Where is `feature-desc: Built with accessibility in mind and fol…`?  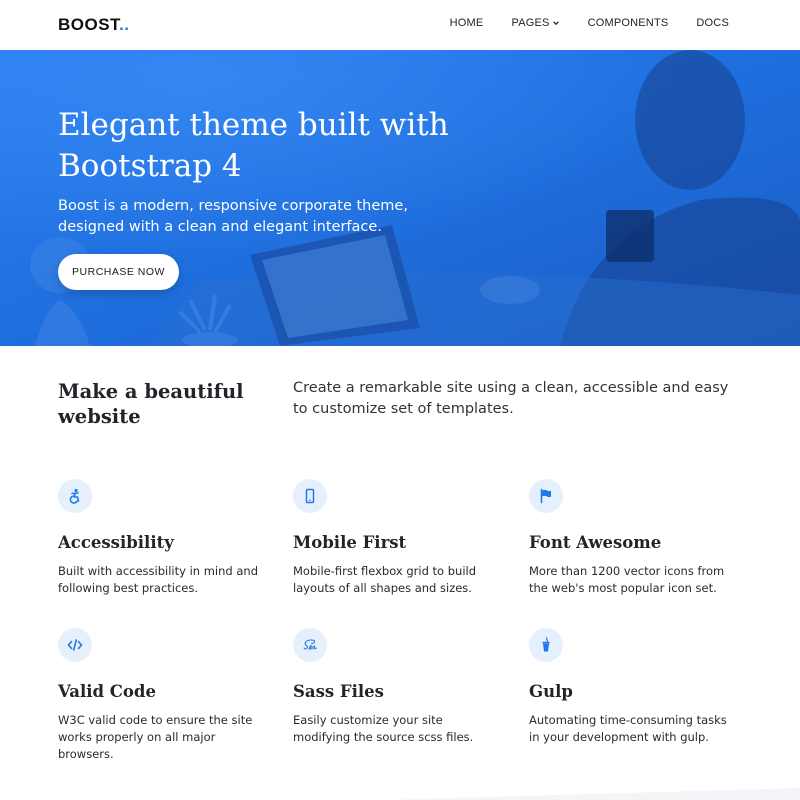
feature-desc: Built with accessibility in mind and fol… is located at coordinates (158, 579).